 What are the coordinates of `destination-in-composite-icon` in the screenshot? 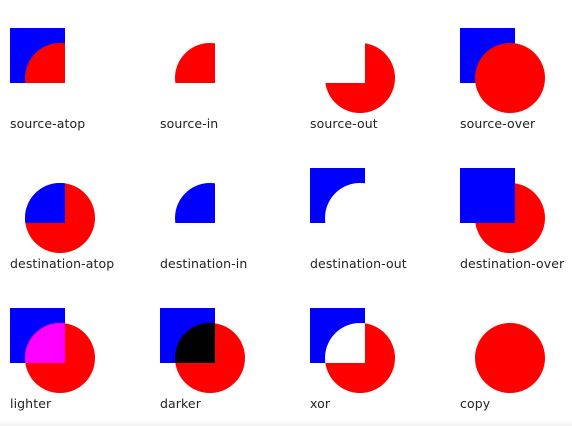 It's located at (195, 203).